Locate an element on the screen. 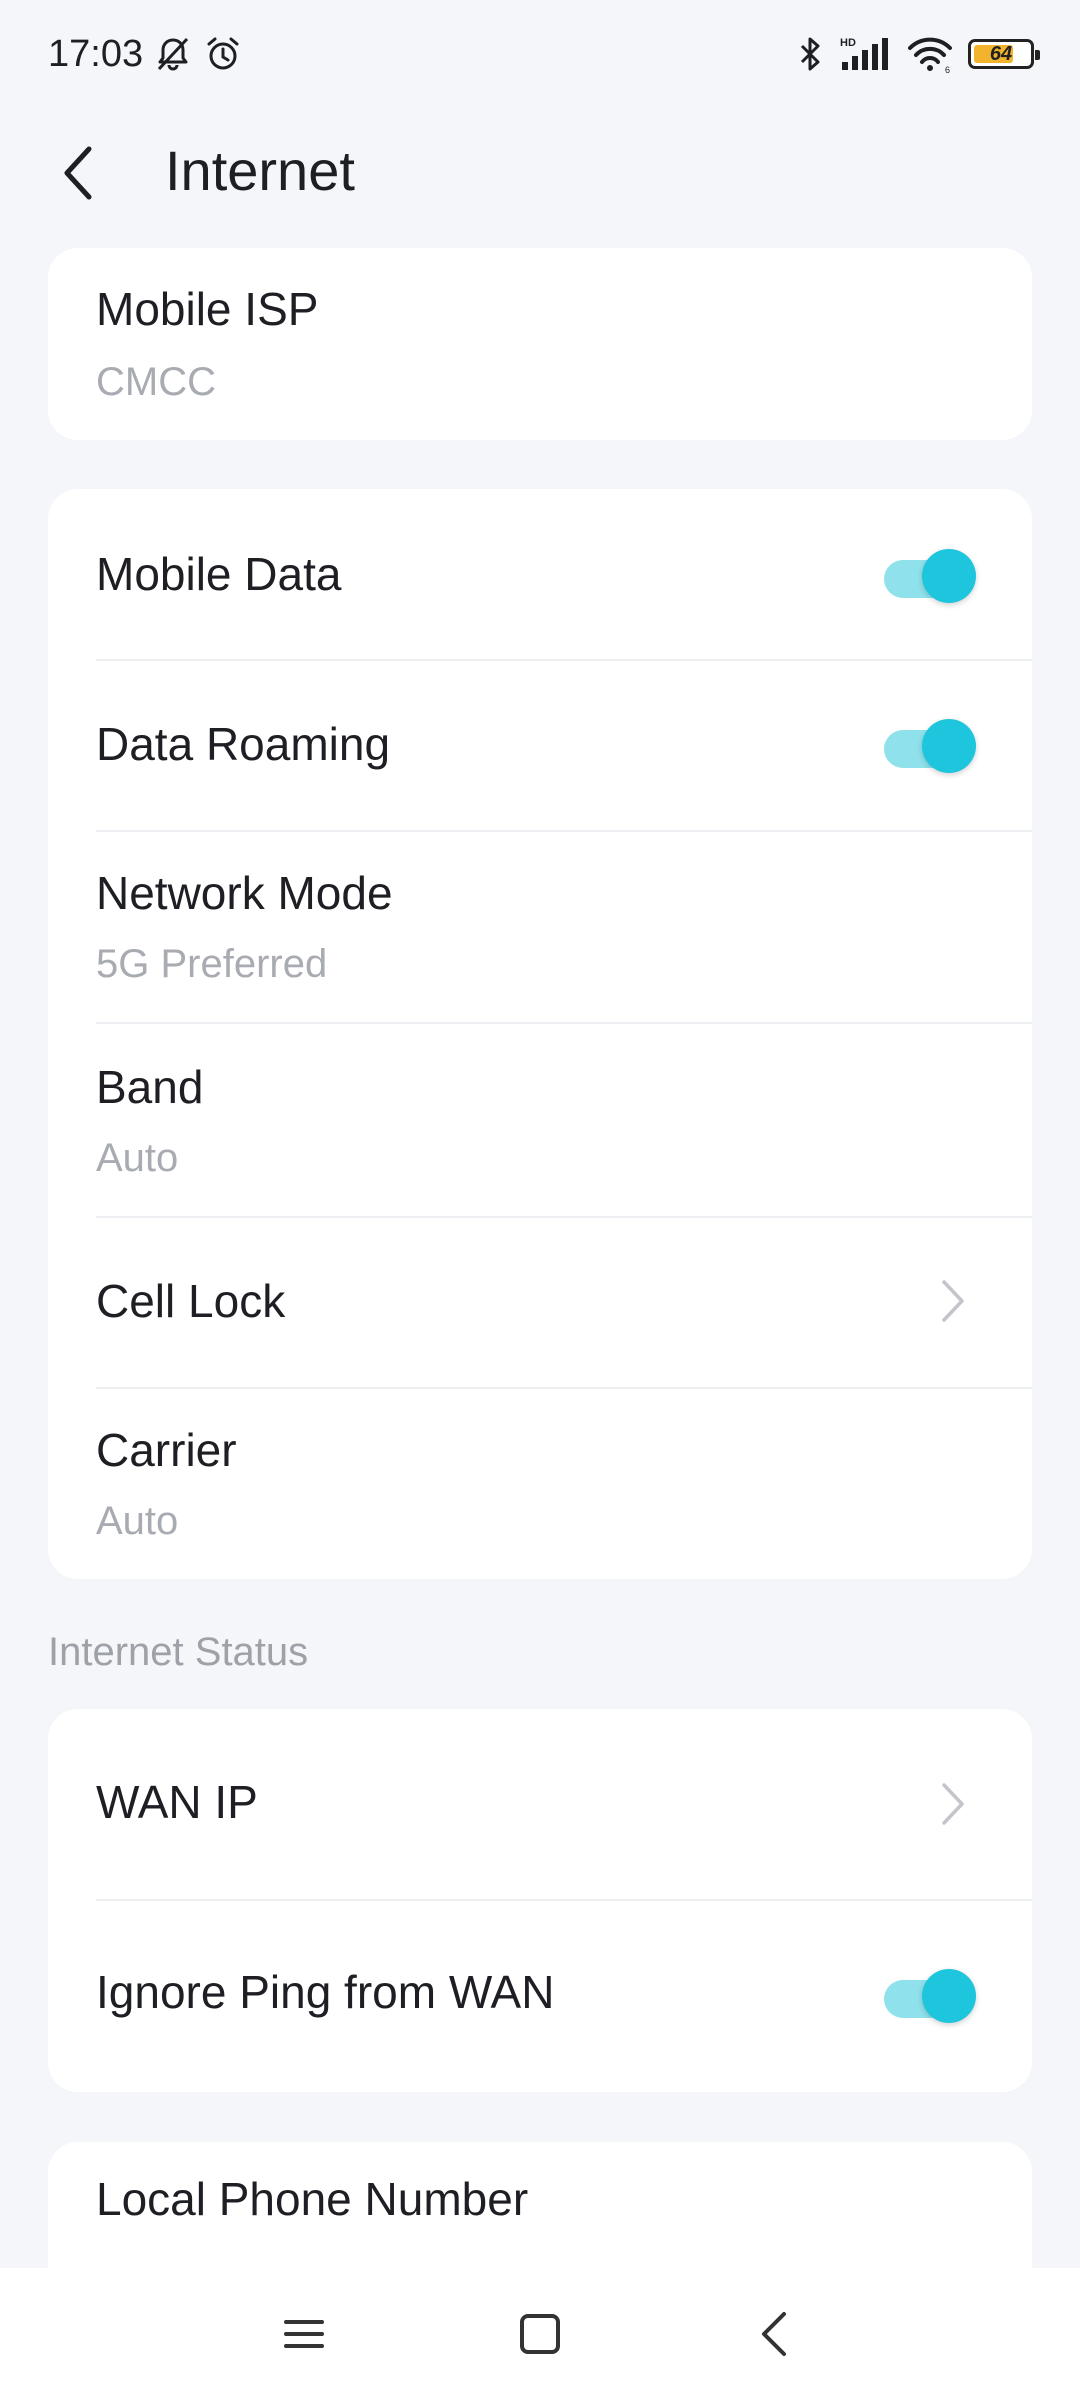  chevron-left-icon is located at coordinates (78, 173).